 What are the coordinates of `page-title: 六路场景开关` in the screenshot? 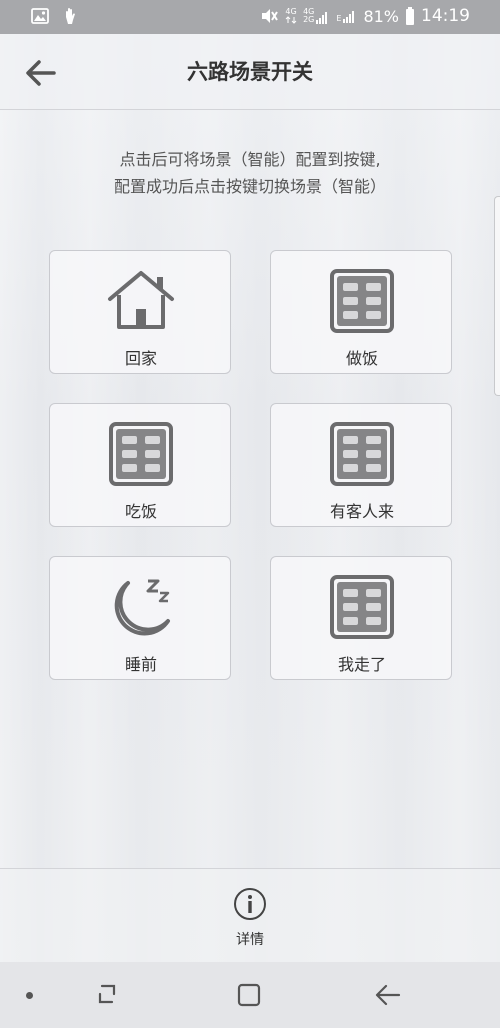 It's located at (250, 72).